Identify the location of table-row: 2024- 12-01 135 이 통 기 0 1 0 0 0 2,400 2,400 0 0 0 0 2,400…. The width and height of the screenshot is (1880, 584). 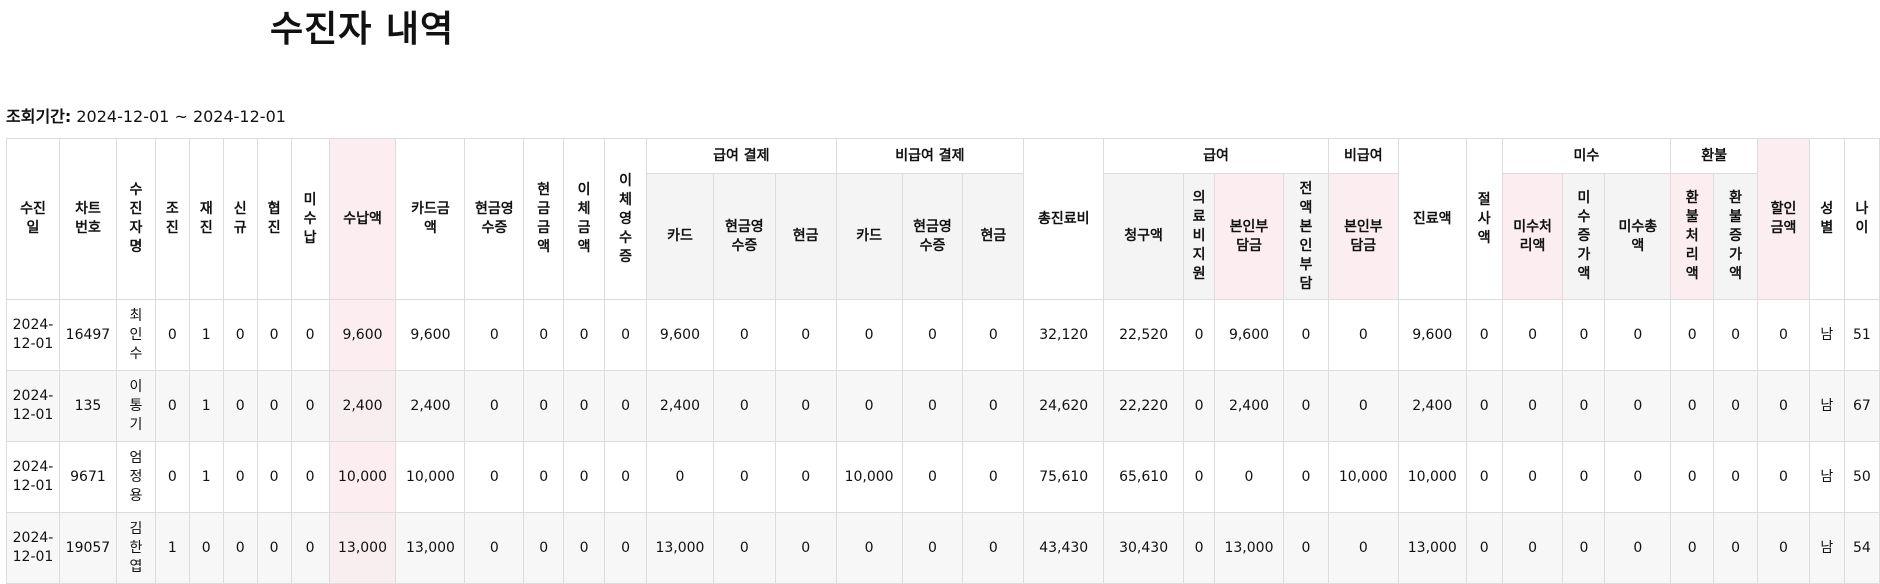
(943, 406).